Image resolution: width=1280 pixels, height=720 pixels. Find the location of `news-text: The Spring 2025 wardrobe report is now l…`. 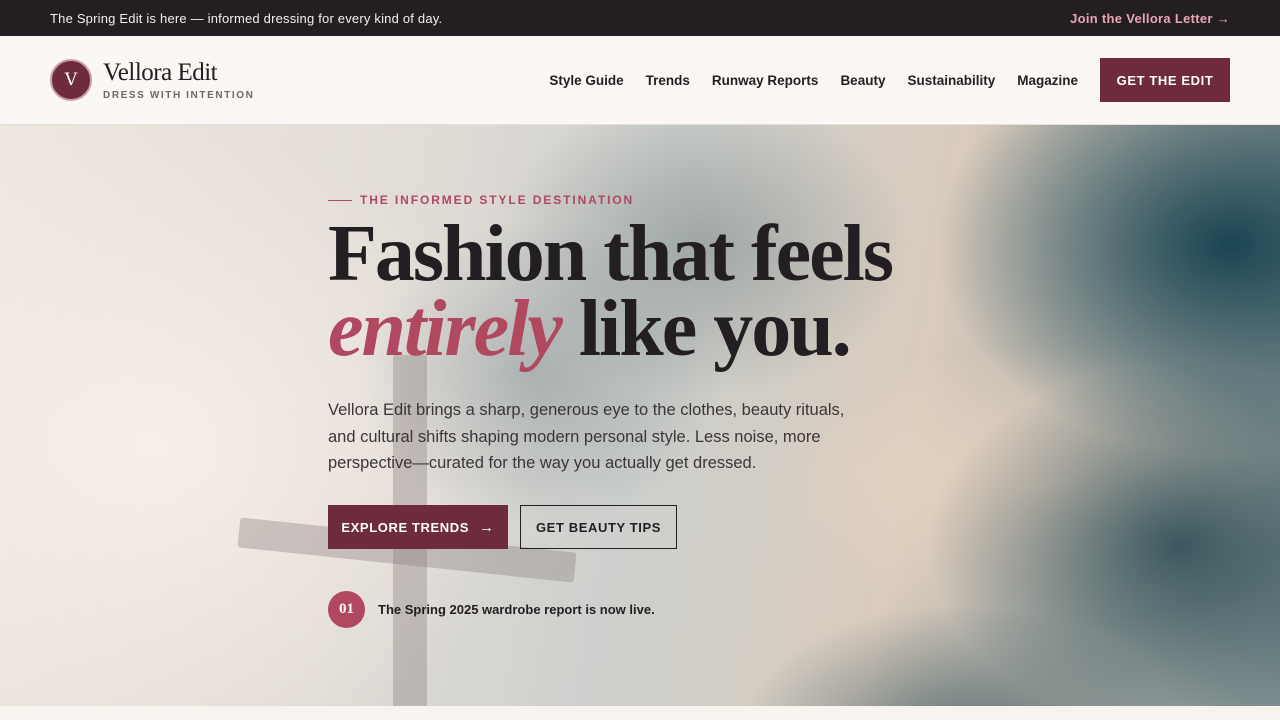

news-text: The Spring 2025 wardrobe report is now l… is located at coordinates (516, 609).